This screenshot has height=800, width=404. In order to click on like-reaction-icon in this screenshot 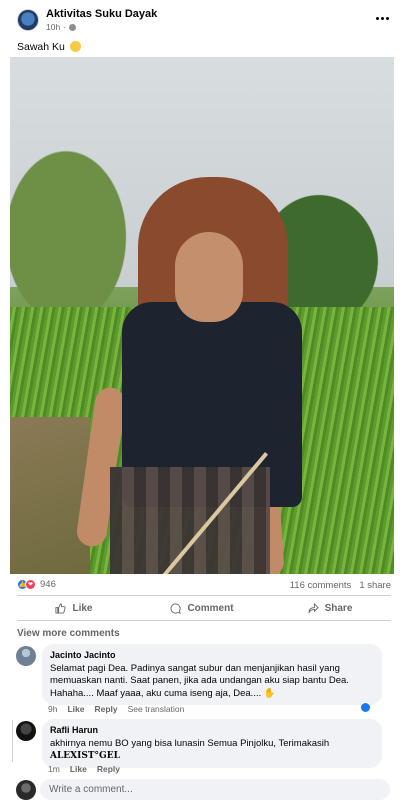, I will do `click(365, 707)`.